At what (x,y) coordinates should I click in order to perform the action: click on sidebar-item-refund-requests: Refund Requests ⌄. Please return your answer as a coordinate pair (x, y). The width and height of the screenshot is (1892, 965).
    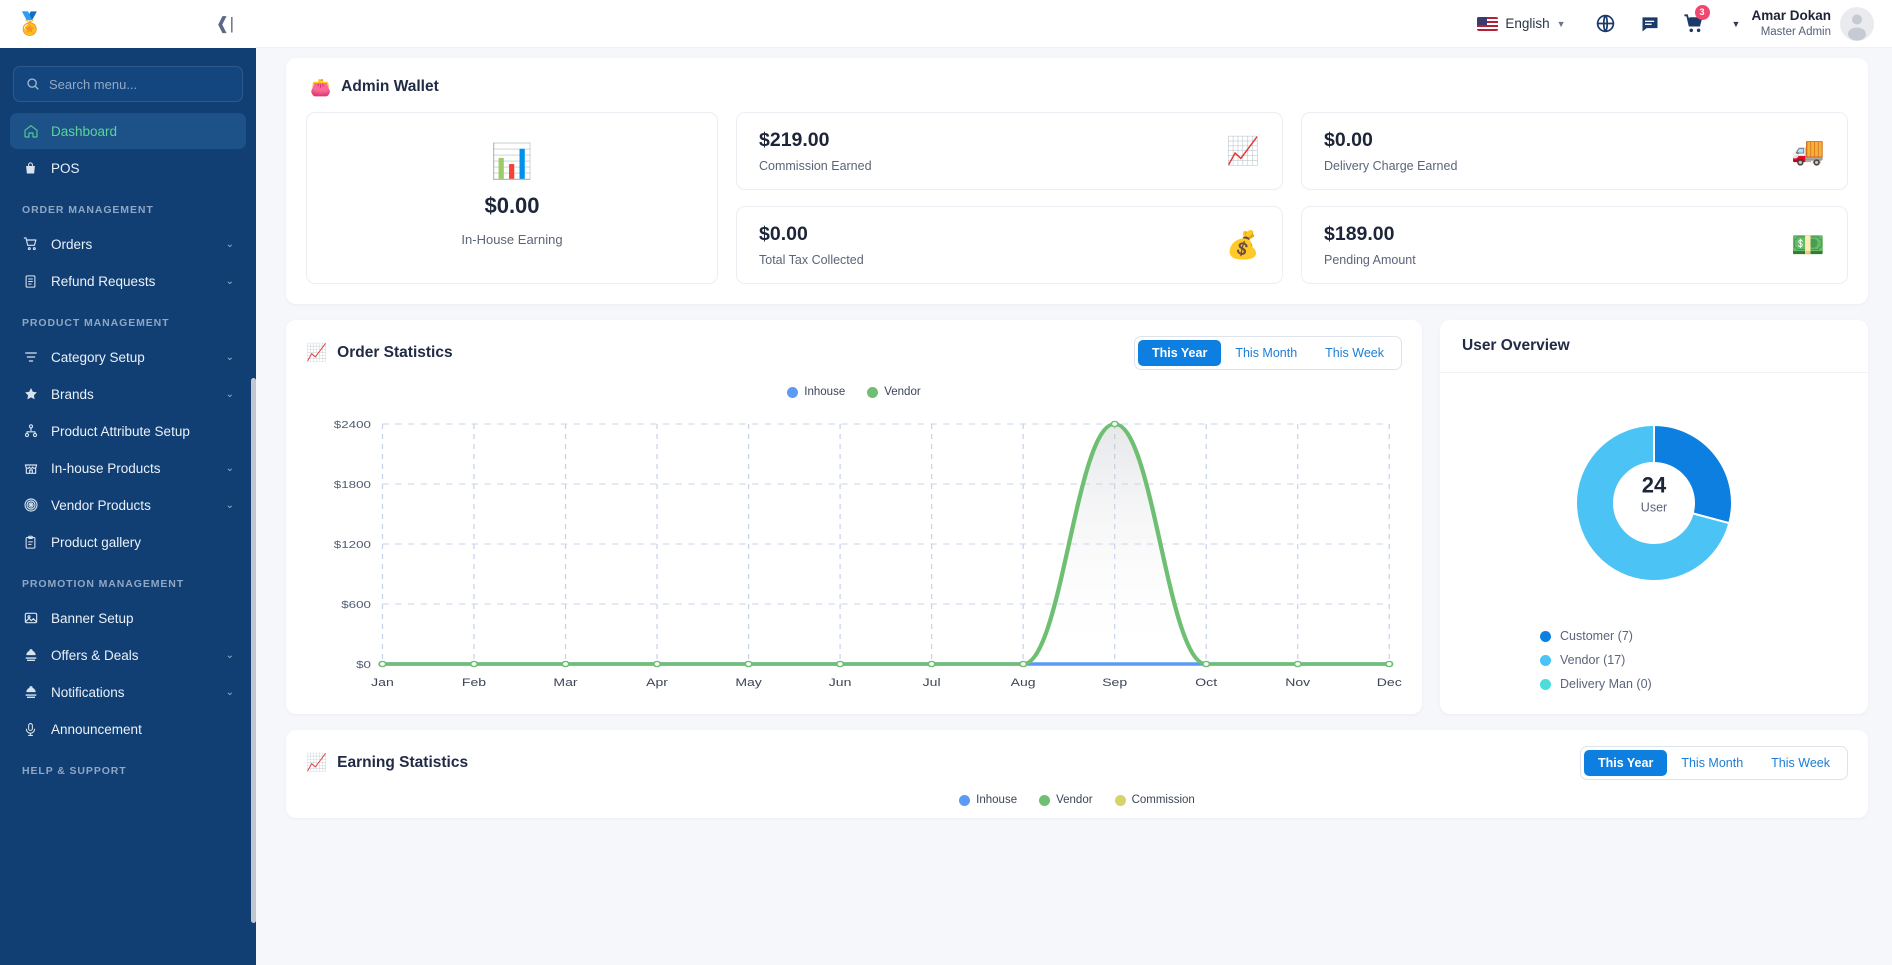
    Looking at the image, I should click on (128, 281).